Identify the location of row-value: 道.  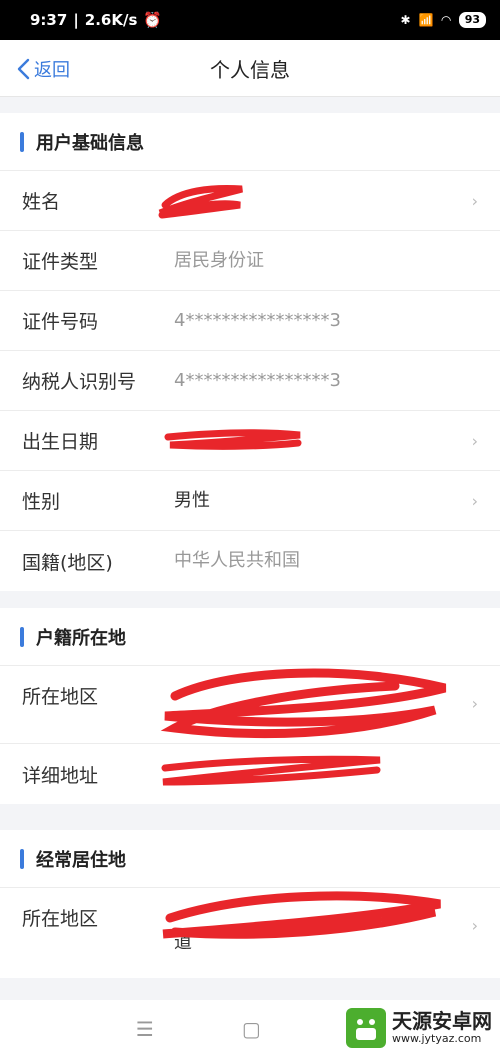
(183, 942).